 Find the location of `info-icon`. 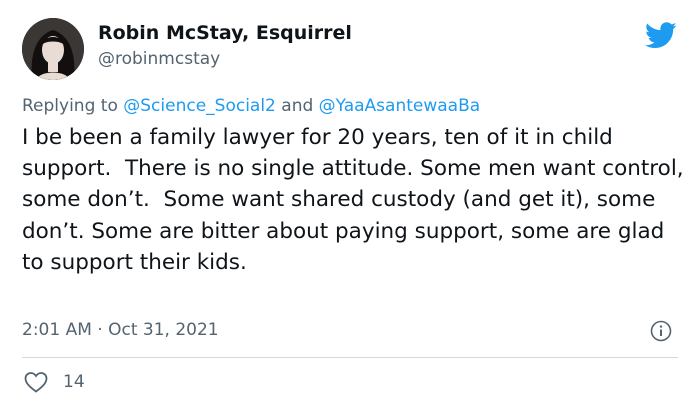

info-icon is located at coordinates (661, 331).